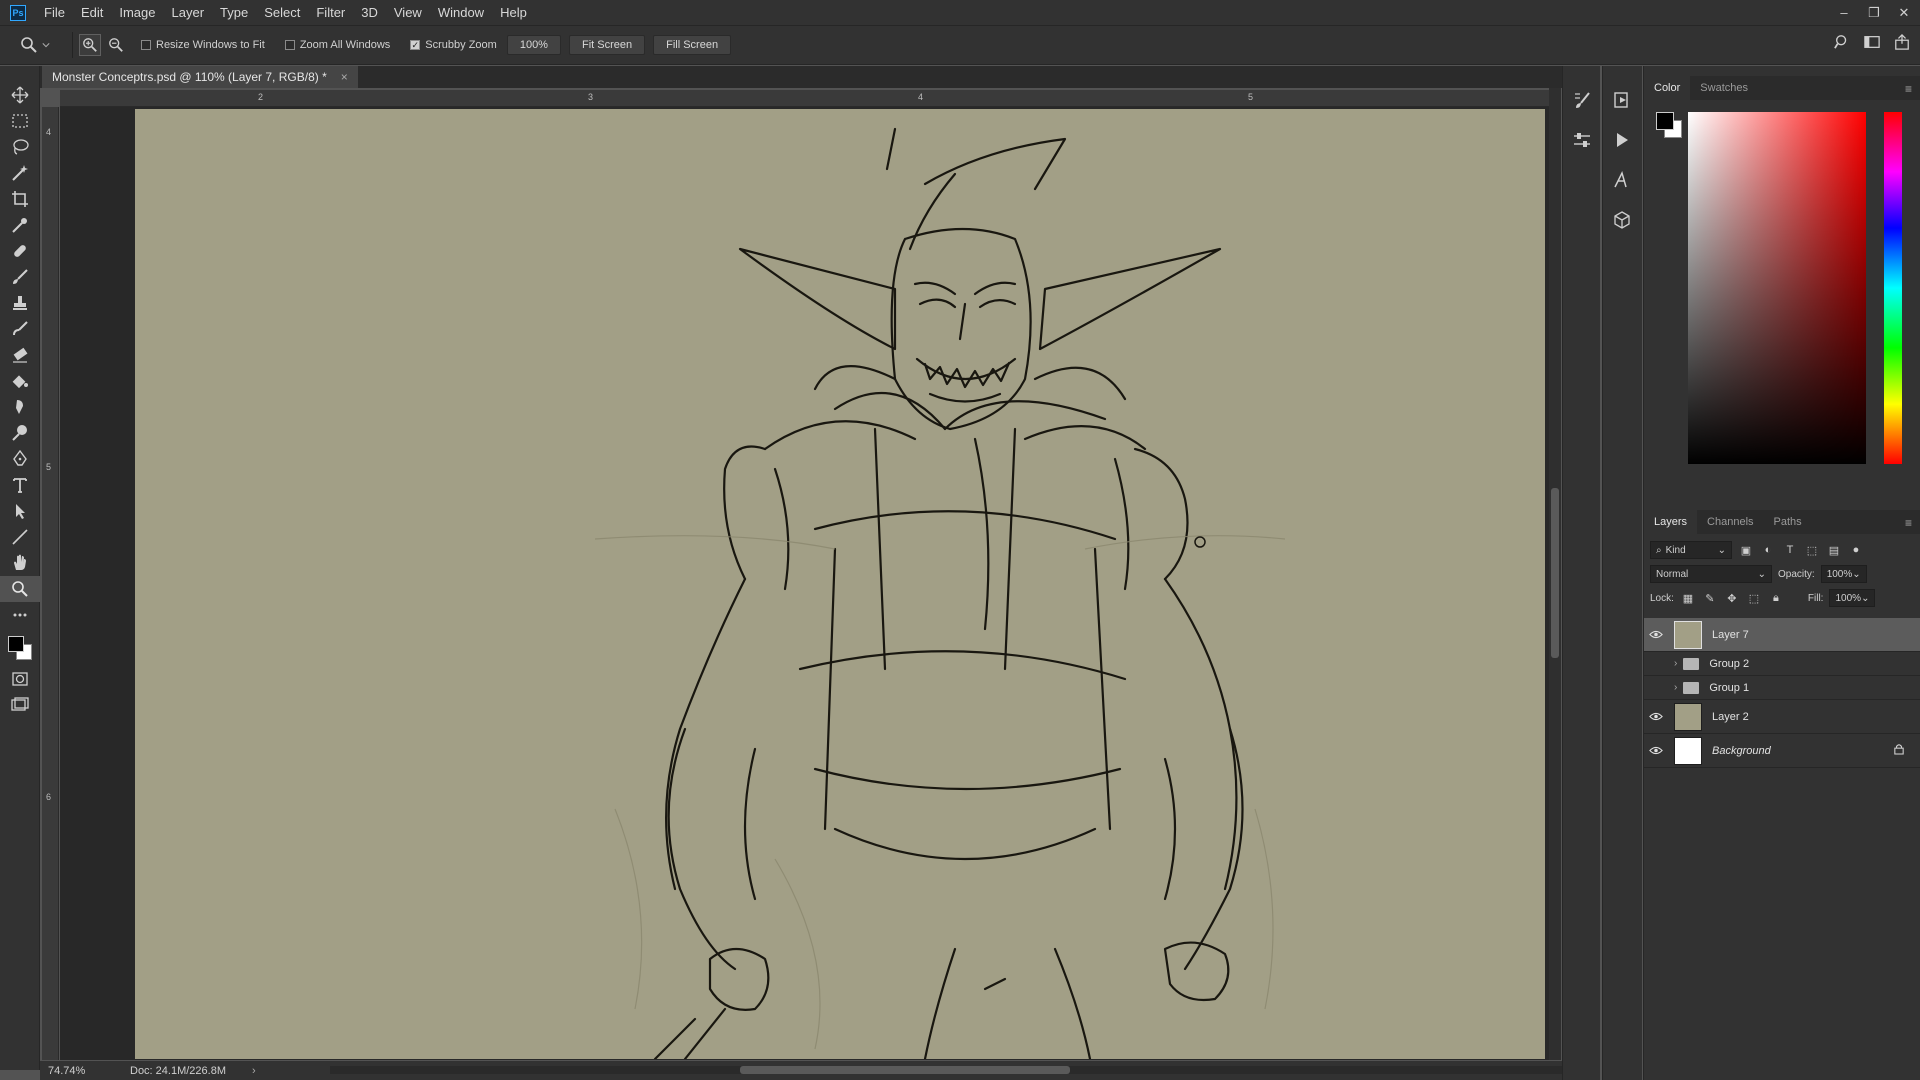 Image resolution: width=1920 pixels, height=1080 pixels. What do you see at coordinates (54, 12) in the screenshot?
I see `menu-file: File` at bounding box center [54, 12].